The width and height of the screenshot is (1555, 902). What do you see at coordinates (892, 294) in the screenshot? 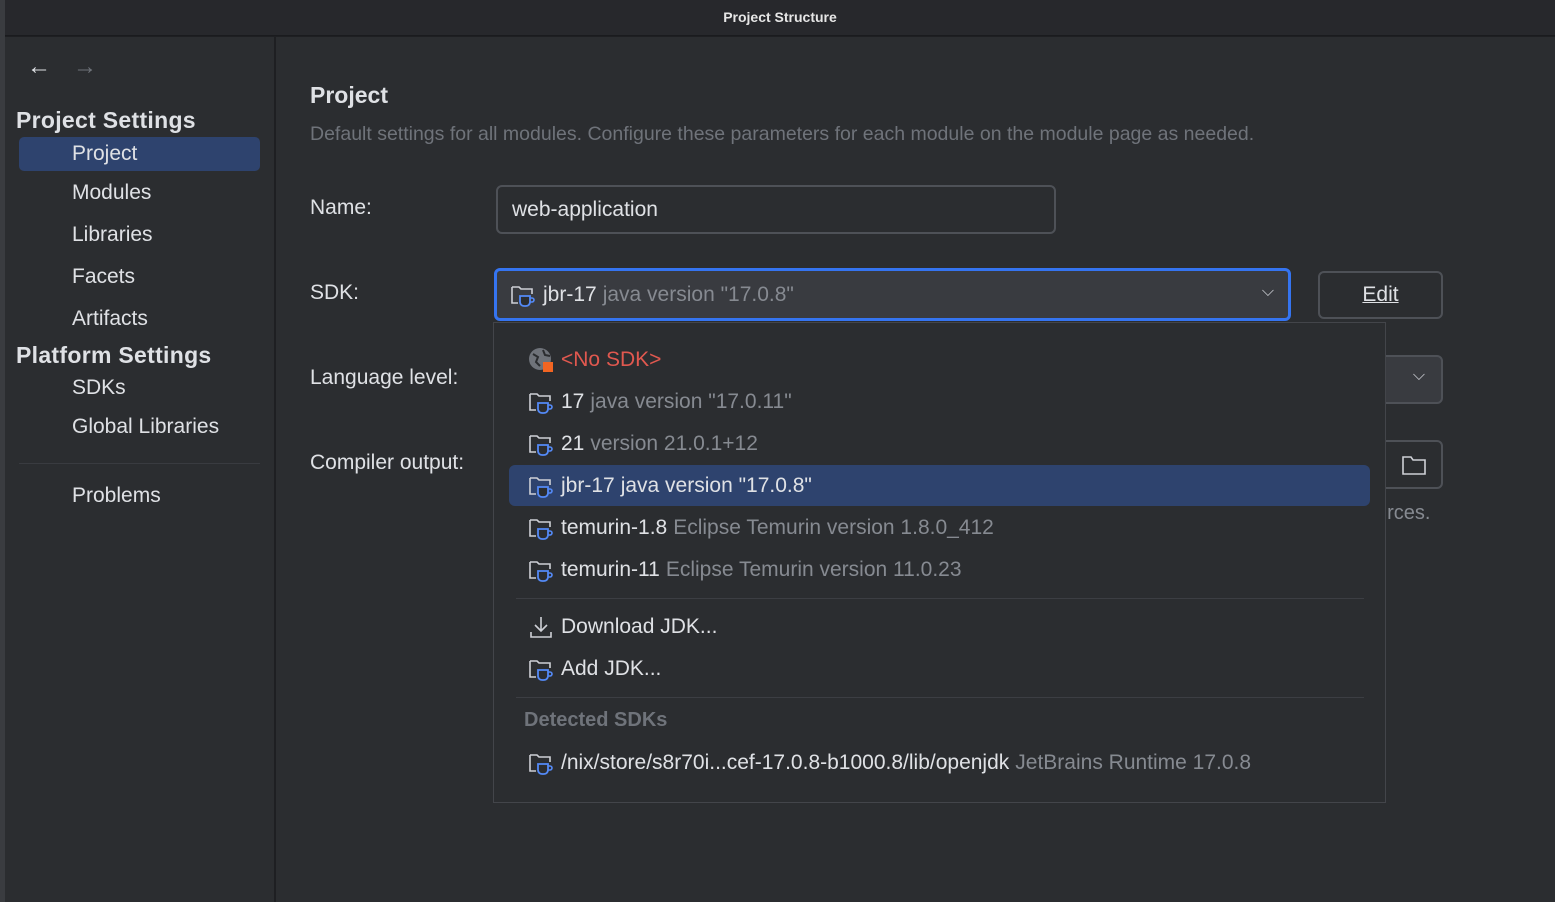
I see `sdk-combobox: jbr-17 java version "17.0.8" ⌵` at bounding box center [892, 294].